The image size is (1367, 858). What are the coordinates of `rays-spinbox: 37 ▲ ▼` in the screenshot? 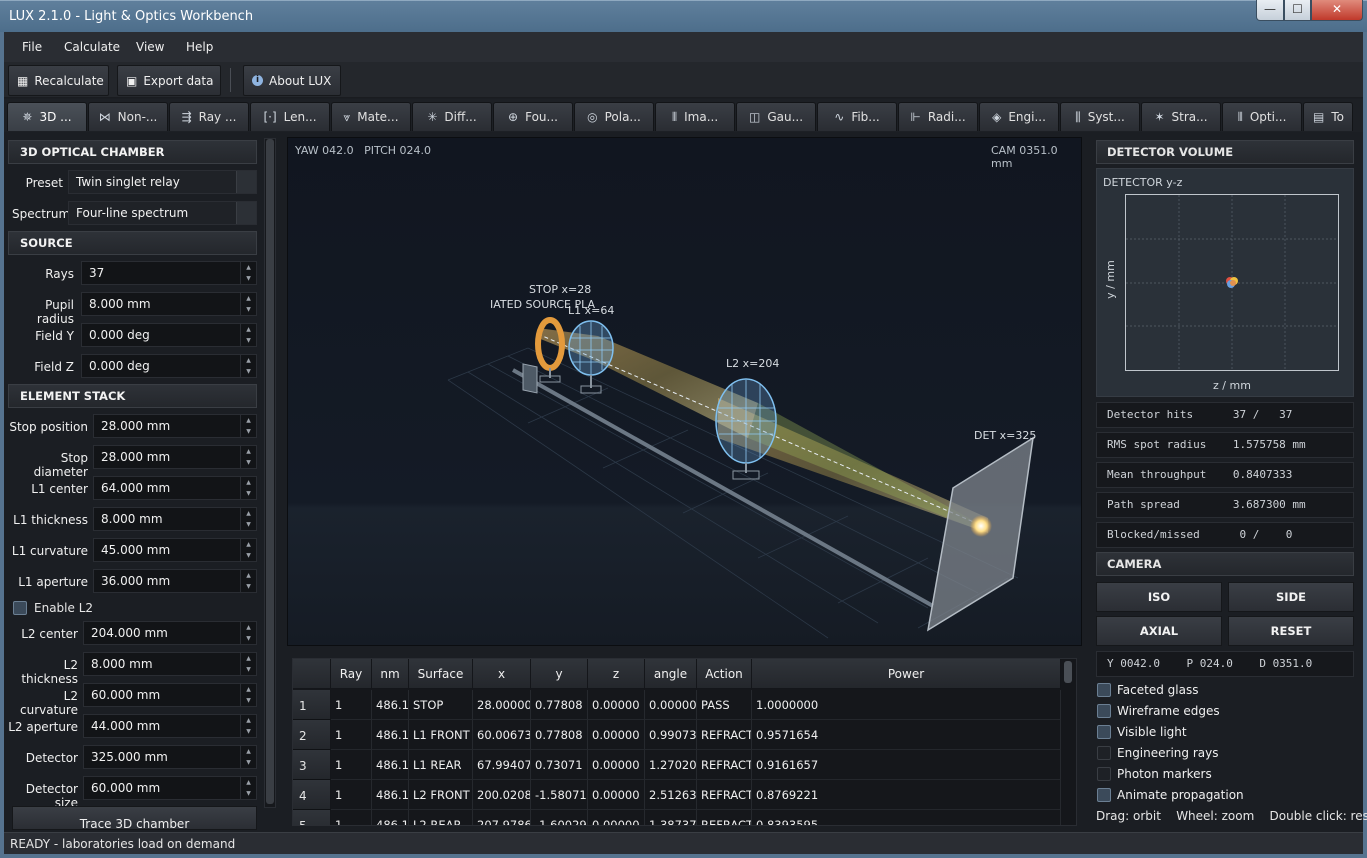 It's located at (169, 273).